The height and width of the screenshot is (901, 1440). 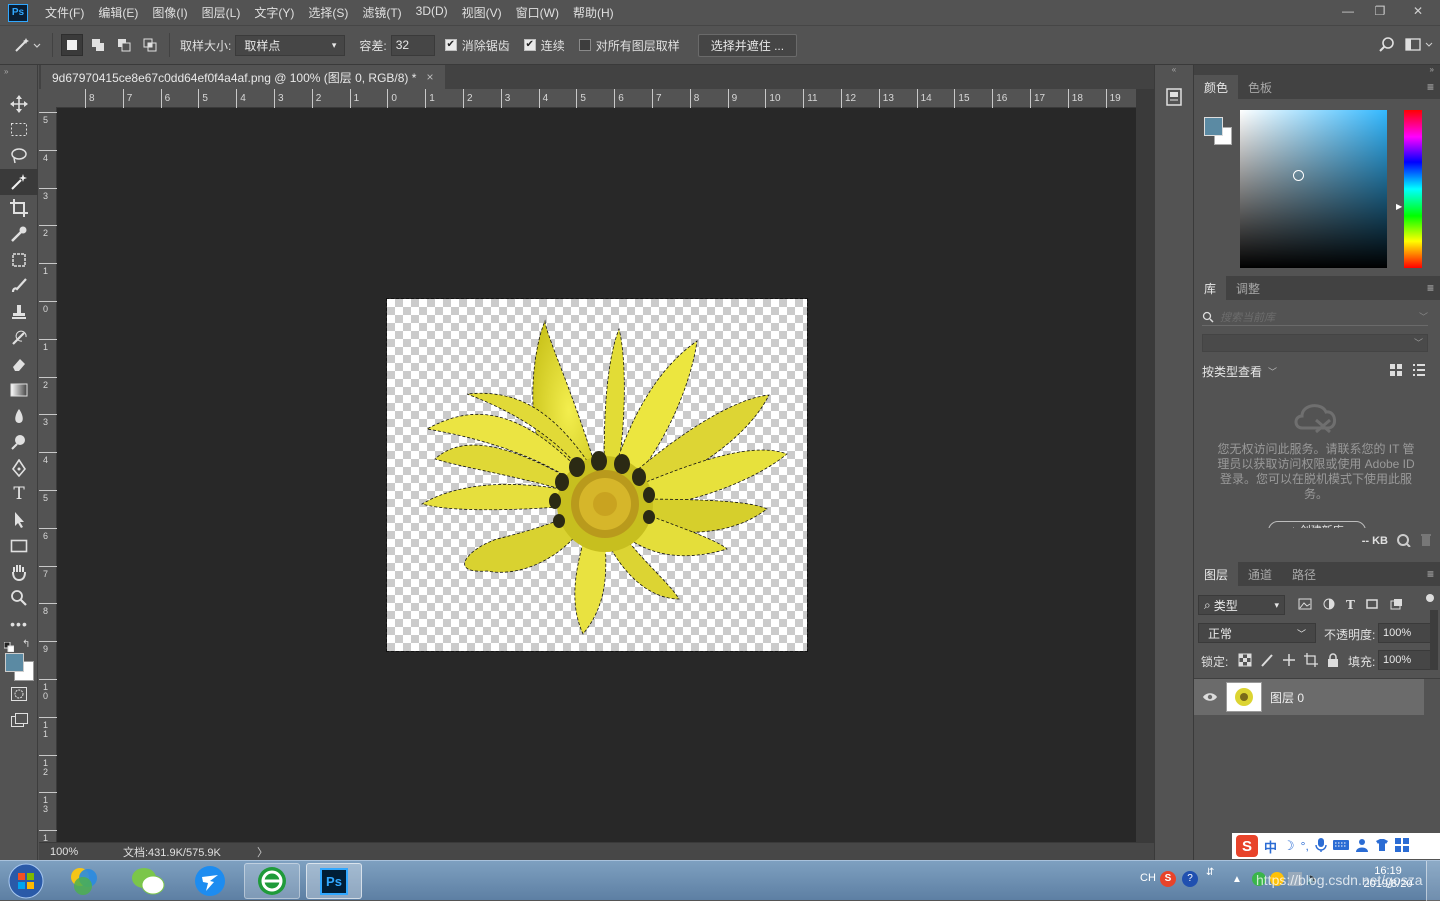 I want to click on hue-slider, so click(x=1413, y=189).